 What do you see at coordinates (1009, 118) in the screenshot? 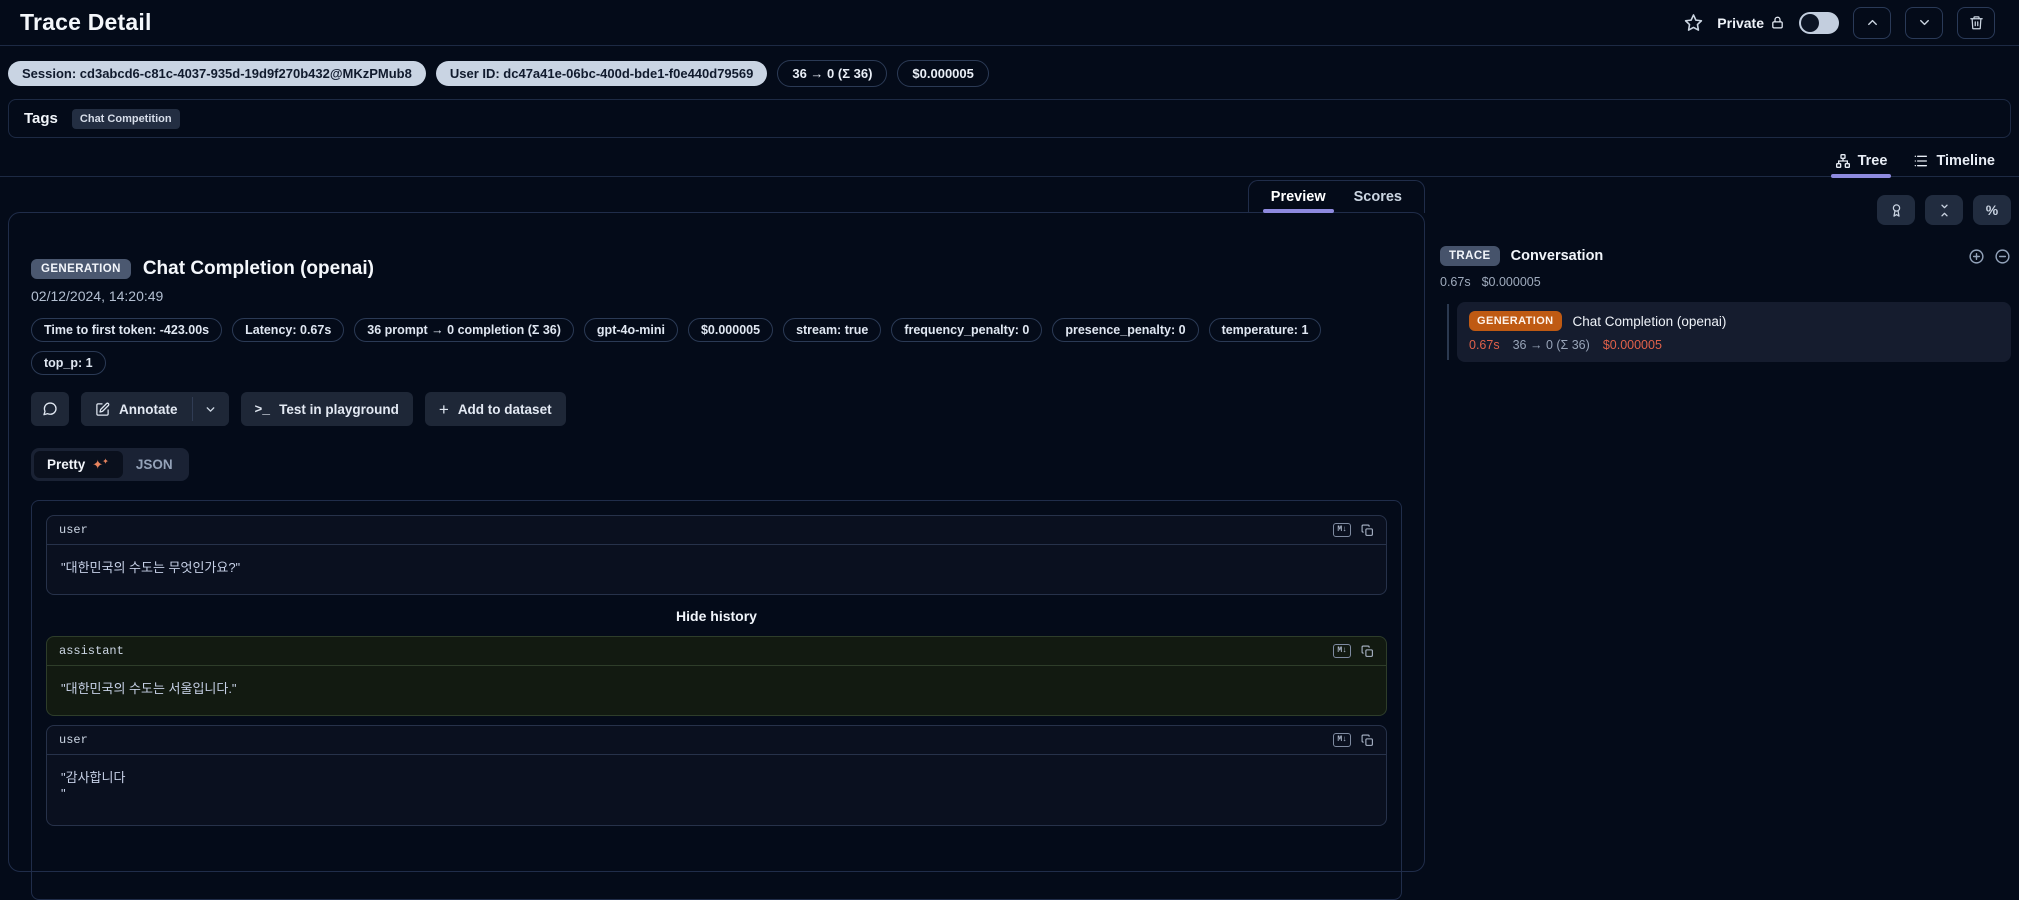
I see `tags-box: Tags Chat Competition` at bounding box center [1009, 118].